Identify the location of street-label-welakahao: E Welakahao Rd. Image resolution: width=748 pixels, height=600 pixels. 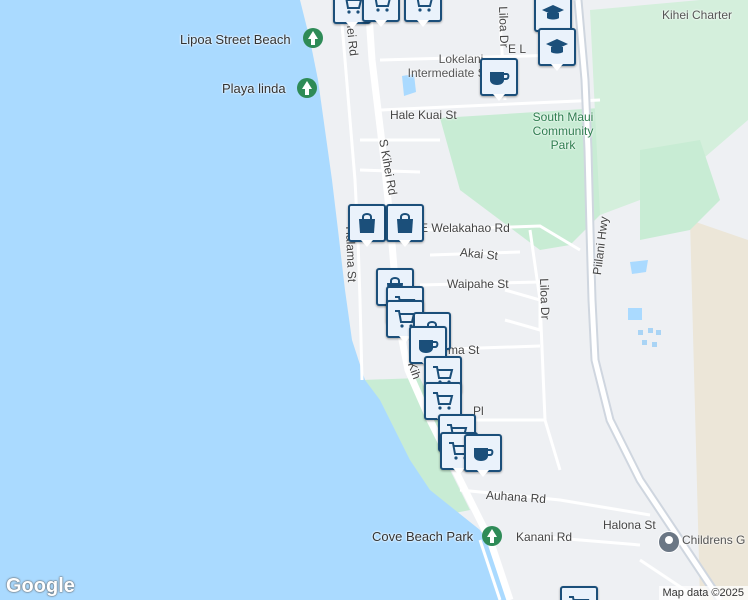
(465, 228).